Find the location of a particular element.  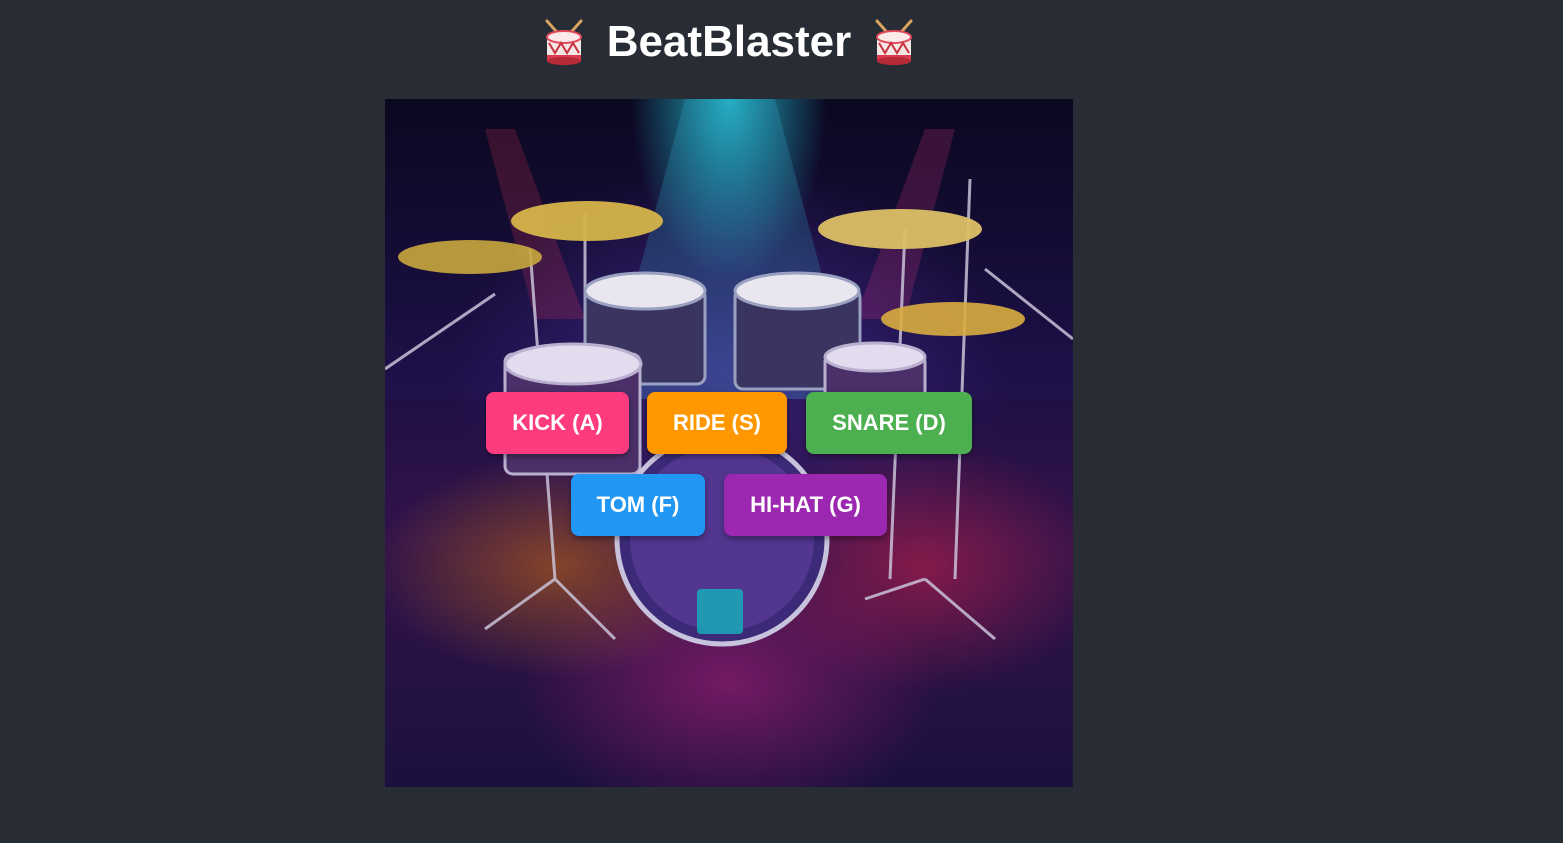

kick-pad-button: KICK (A) is located at coordinates (557, 423).